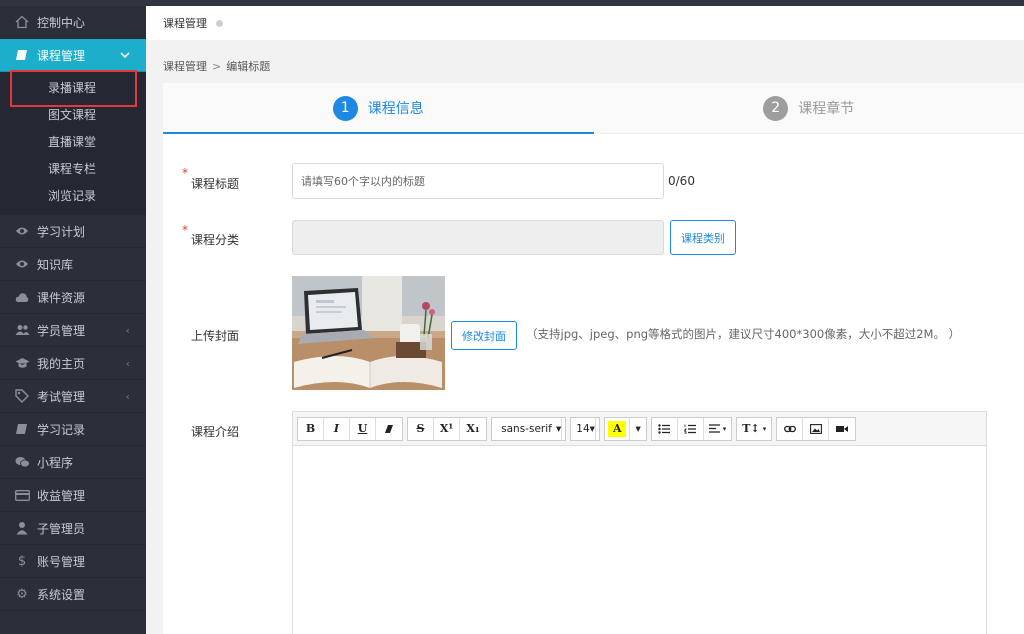  Describe the element at coordinates (73, 195) in the screenshot. I see `submenu-item-browse-history: 浏览记录` at that location.